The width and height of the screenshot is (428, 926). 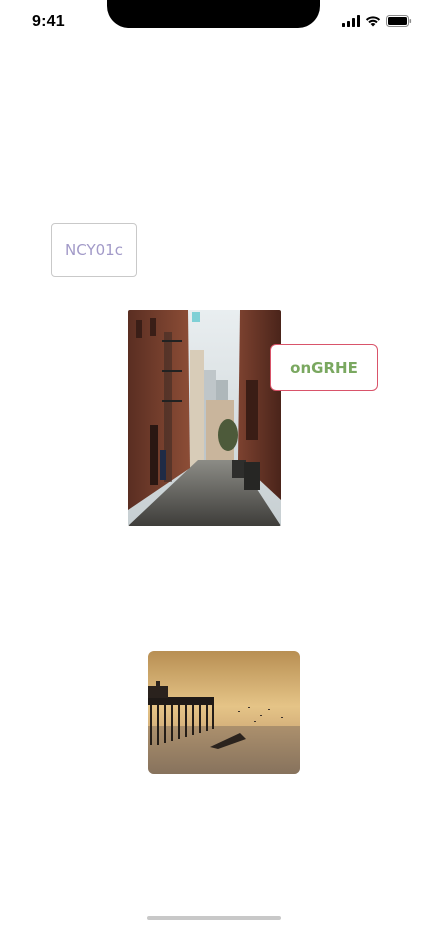 I want to click on signal-icon, so click(x=351, y=21).